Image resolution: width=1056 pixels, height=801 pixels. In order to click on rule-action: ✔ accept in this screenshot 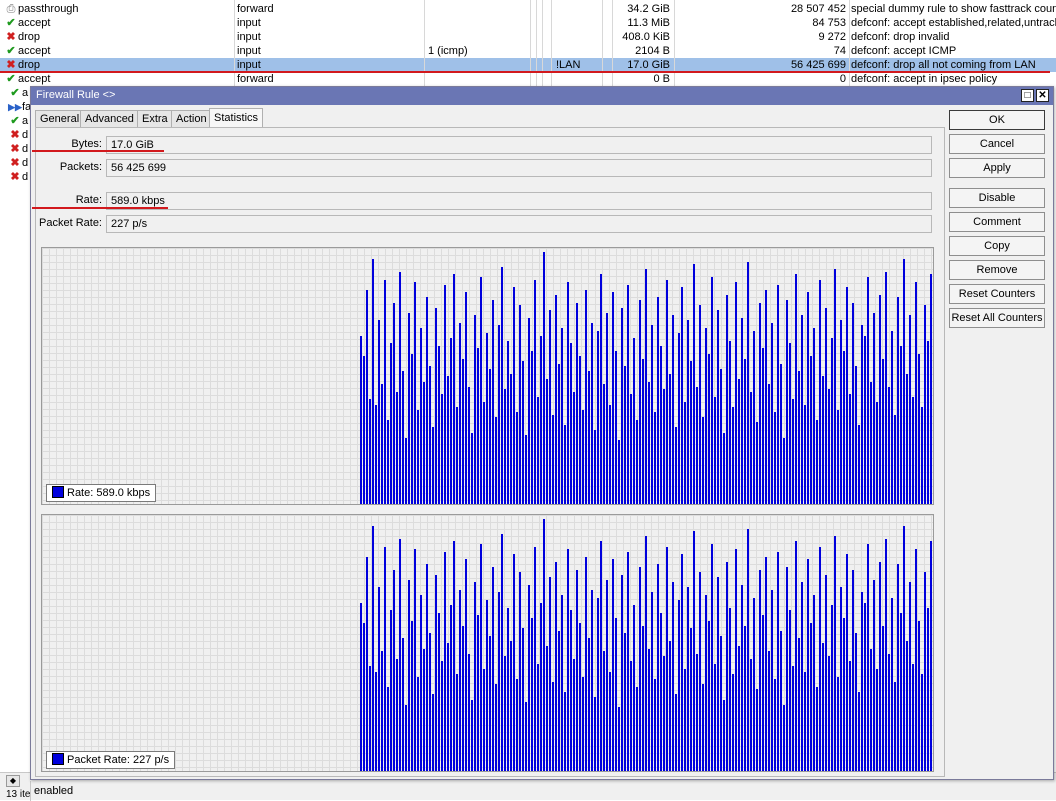, I will do `click(118, 79)`.